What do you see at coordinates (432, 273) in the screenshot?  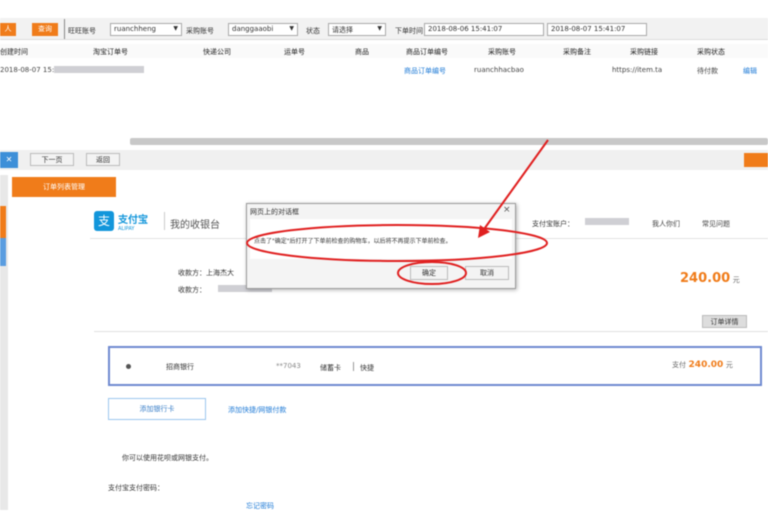 I see `annotation-ellipse-ok` at bounding box center [432, 273].